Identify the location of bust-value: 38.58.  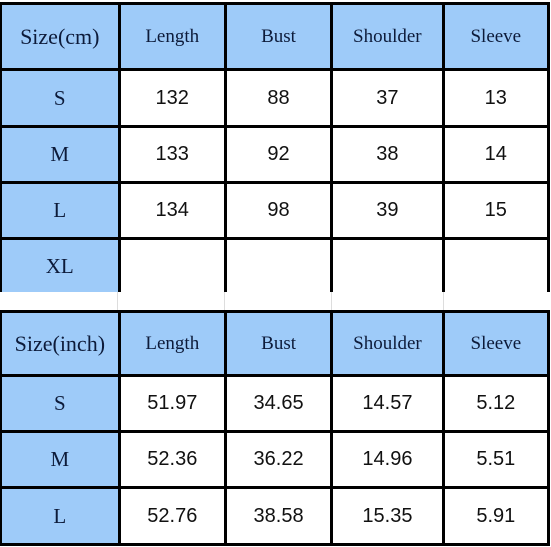
(278, 516).